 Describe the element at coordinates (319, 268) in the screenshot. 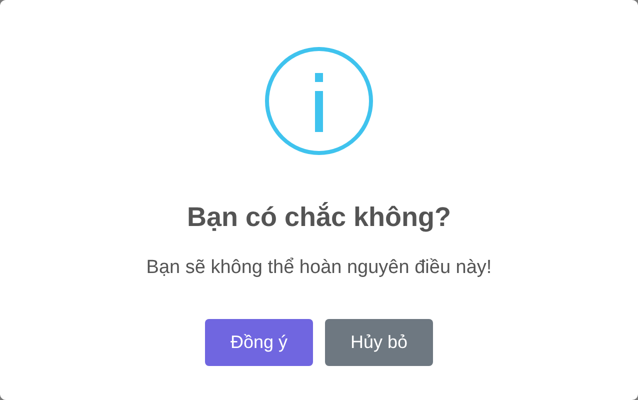

I see `dialog-message: Bạn sẽ không thể hoàn nguyên điều này!` at that location.